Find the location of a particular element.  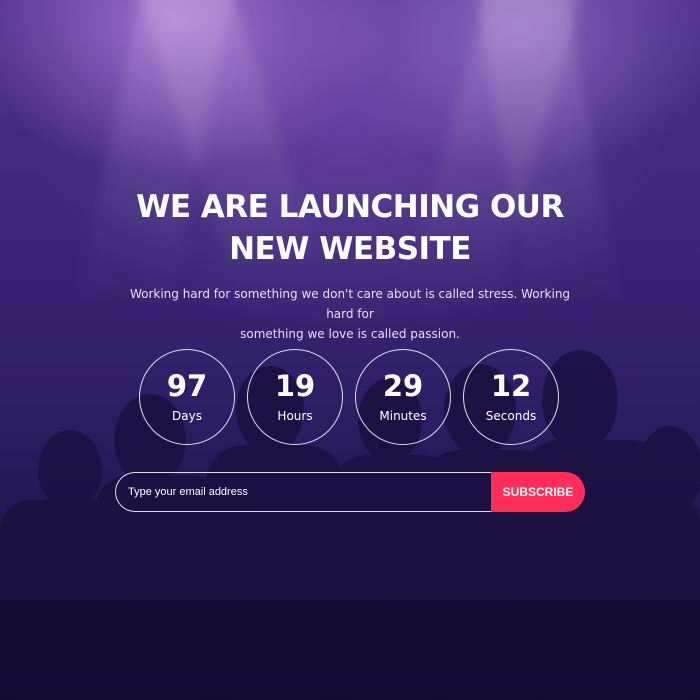

countdown-seconds: 12 Seconds is located at coordinates (511, 397).